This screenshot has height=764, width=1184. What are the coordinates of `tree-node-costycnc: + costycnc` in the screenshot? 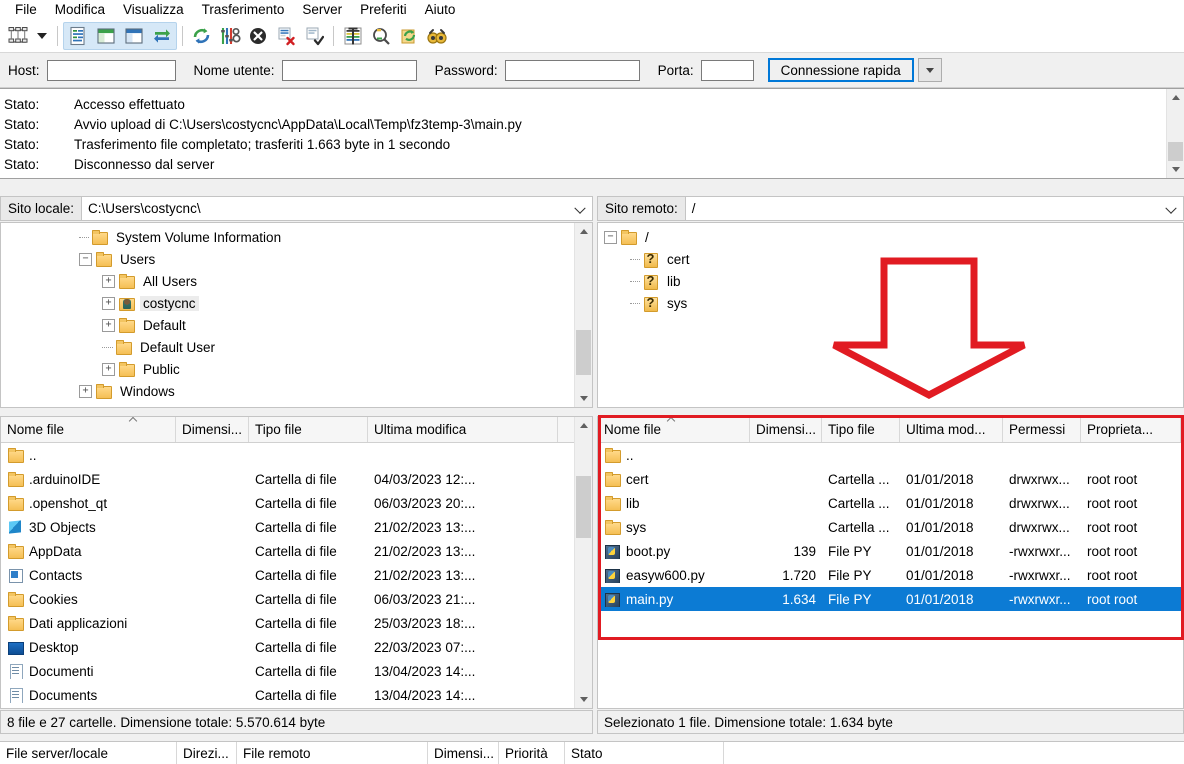 It's located at (296, 303).